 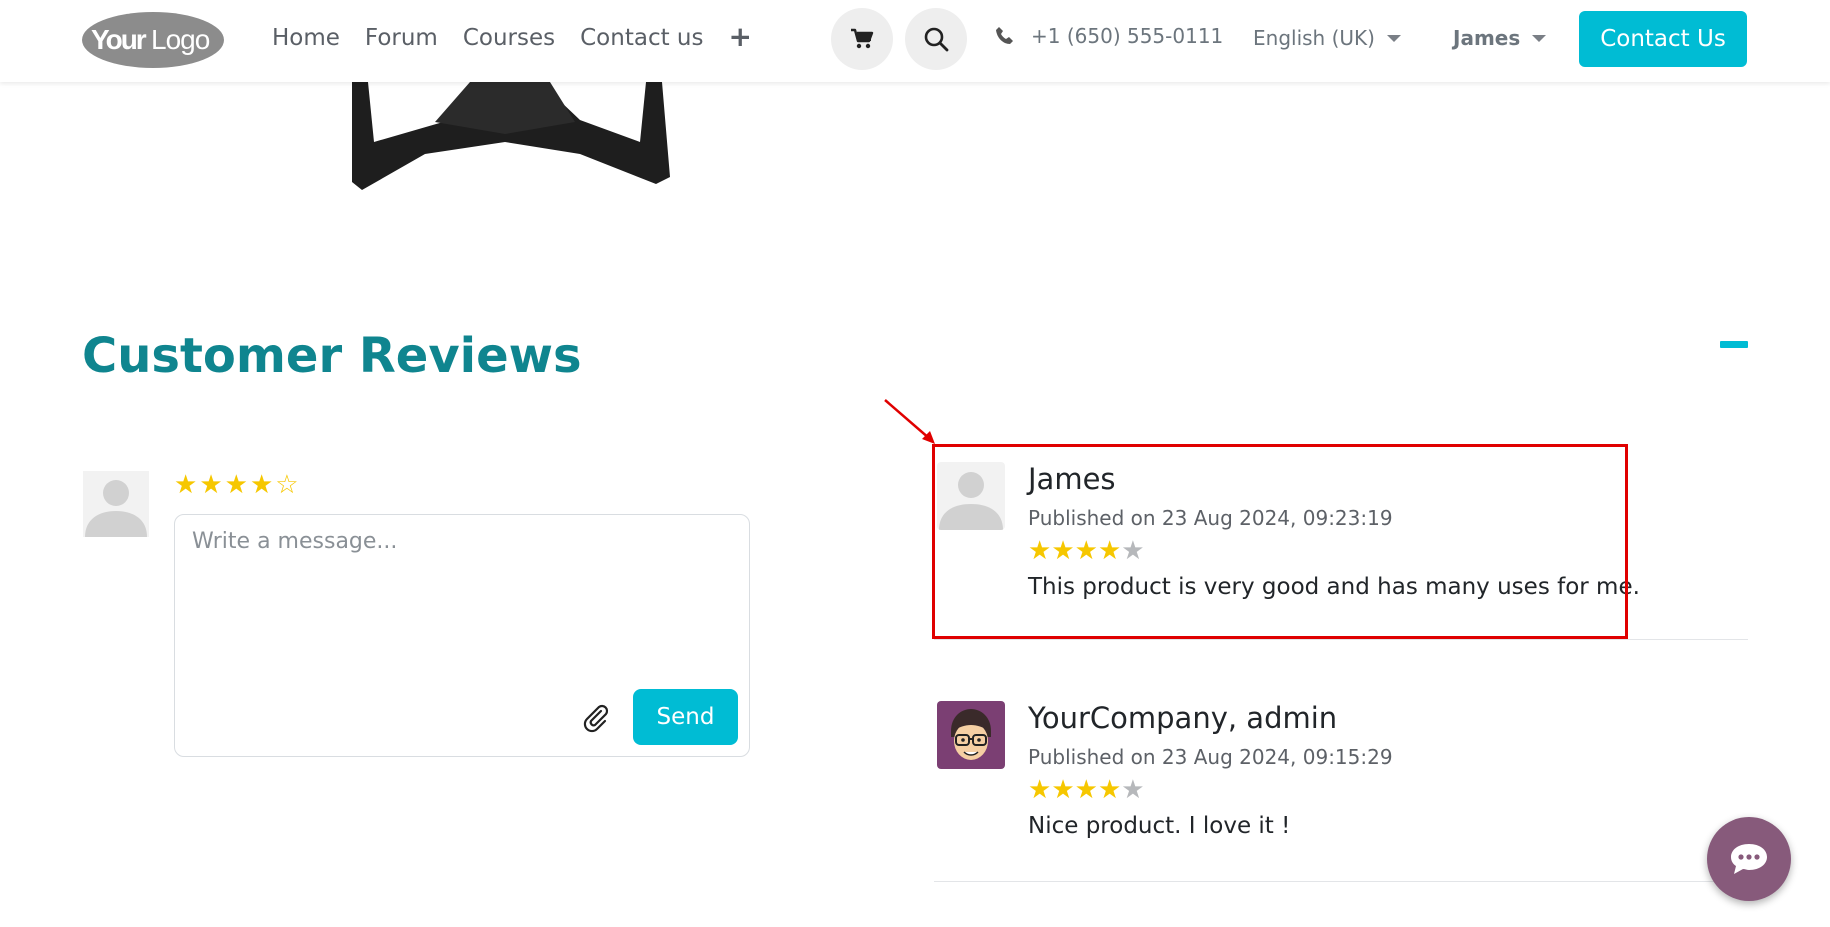 I want to click on site-logo: Your Logo, so click(x=153, y=39).